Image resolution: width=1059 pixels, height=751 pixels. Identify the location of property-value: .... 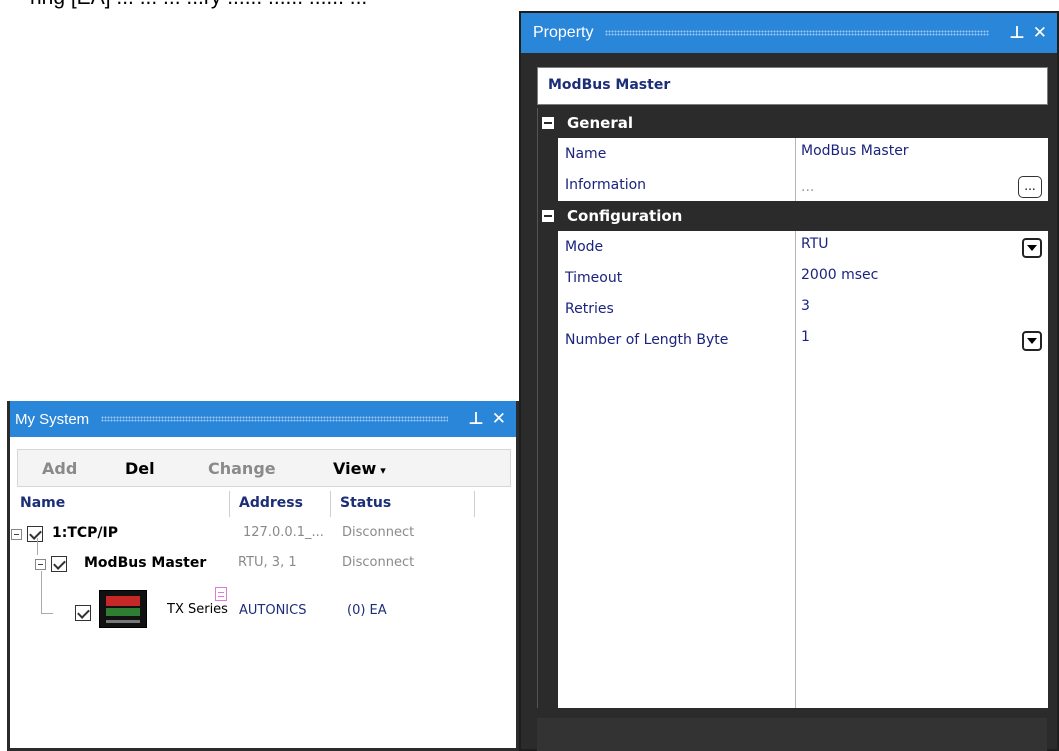
(807, 187).